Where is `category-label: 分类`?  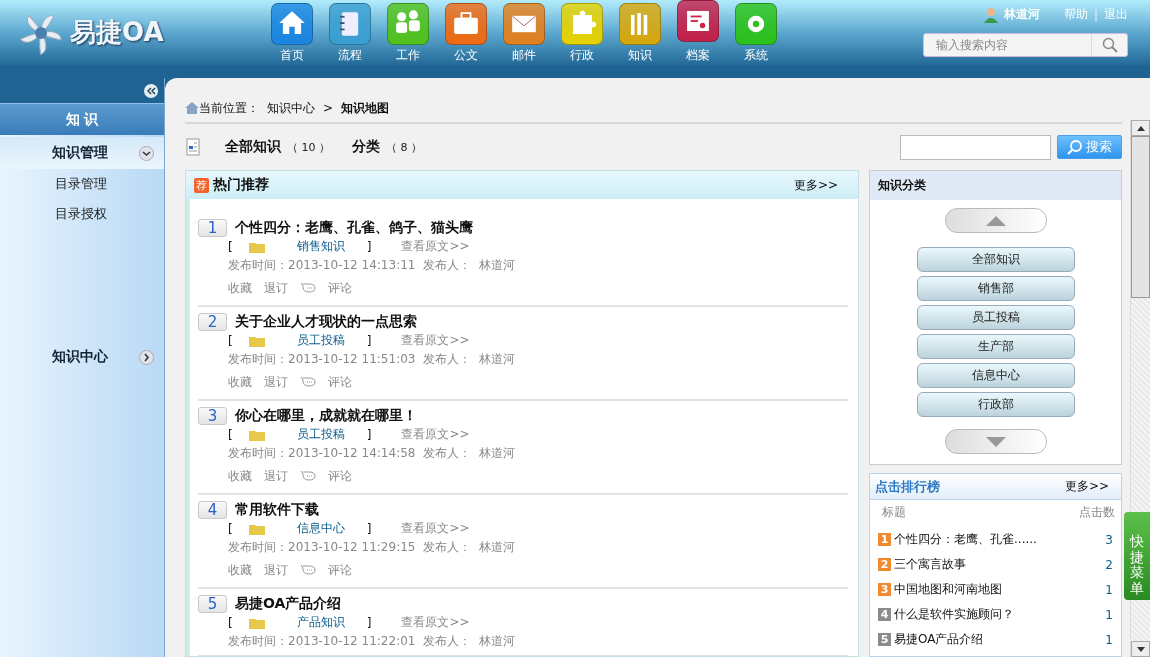 category-label: 分类 is located at coordinates (366, 147).